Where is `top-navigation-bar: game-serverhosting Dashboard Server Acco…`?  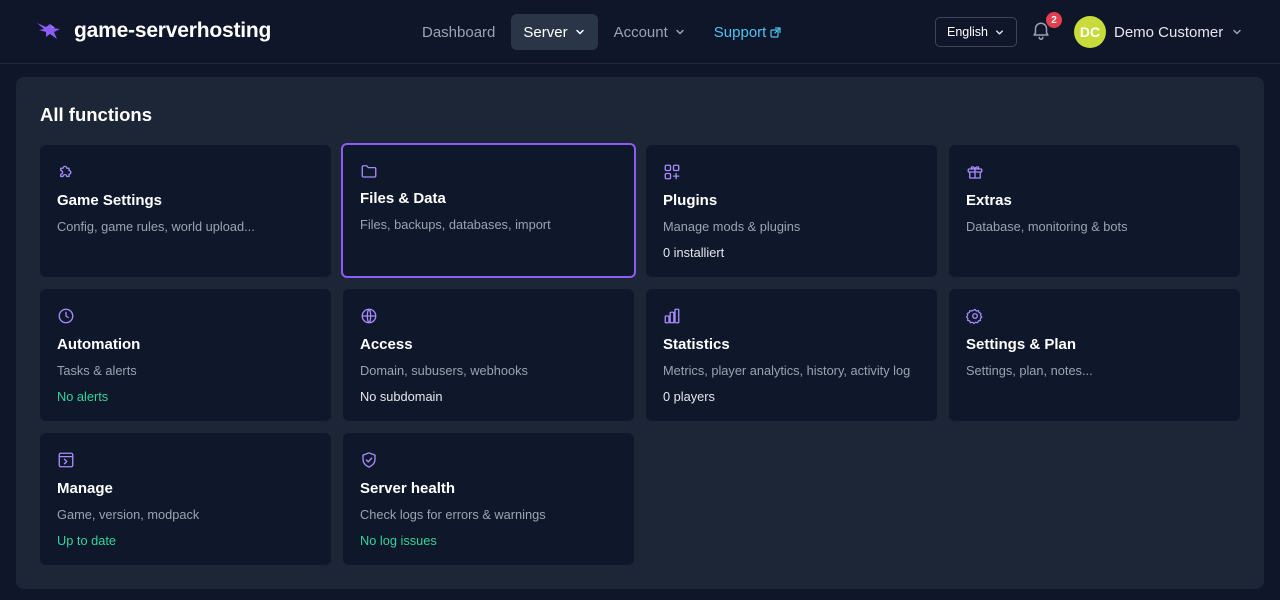 top-navigation-bar: game-serverhosting Dashboard Server Acco… is located at coordinates (640, 32).